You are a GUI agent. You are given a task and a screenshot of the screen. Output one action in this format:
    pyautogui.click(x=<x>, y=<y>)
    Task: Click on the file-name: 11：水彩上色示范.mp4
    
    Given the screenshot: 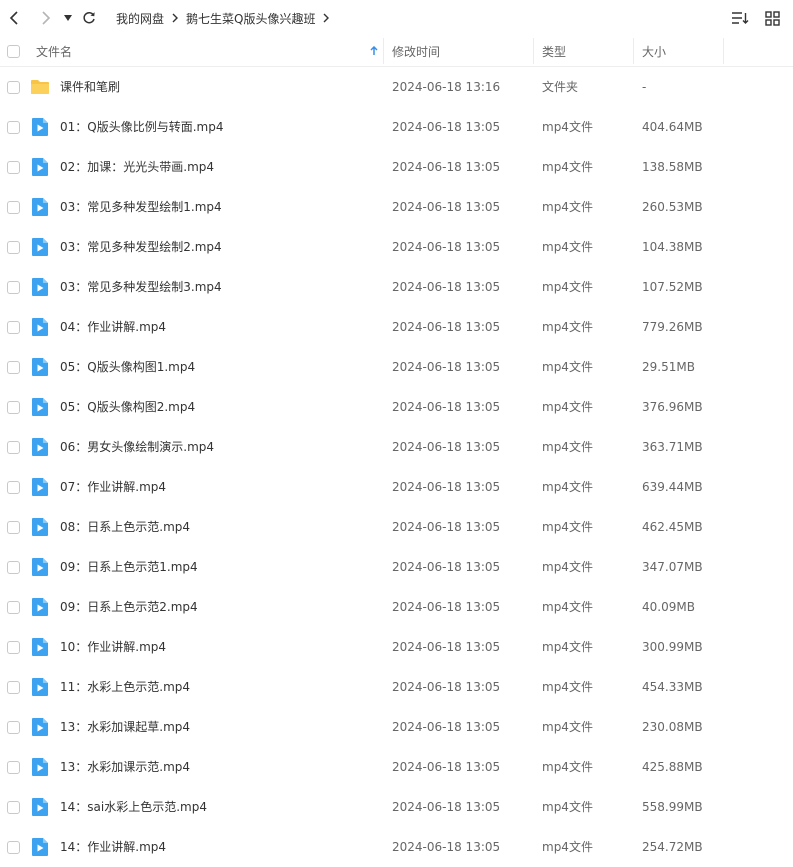 What is the action you would take?
    pyautogui.click(x=125, y=687)
    